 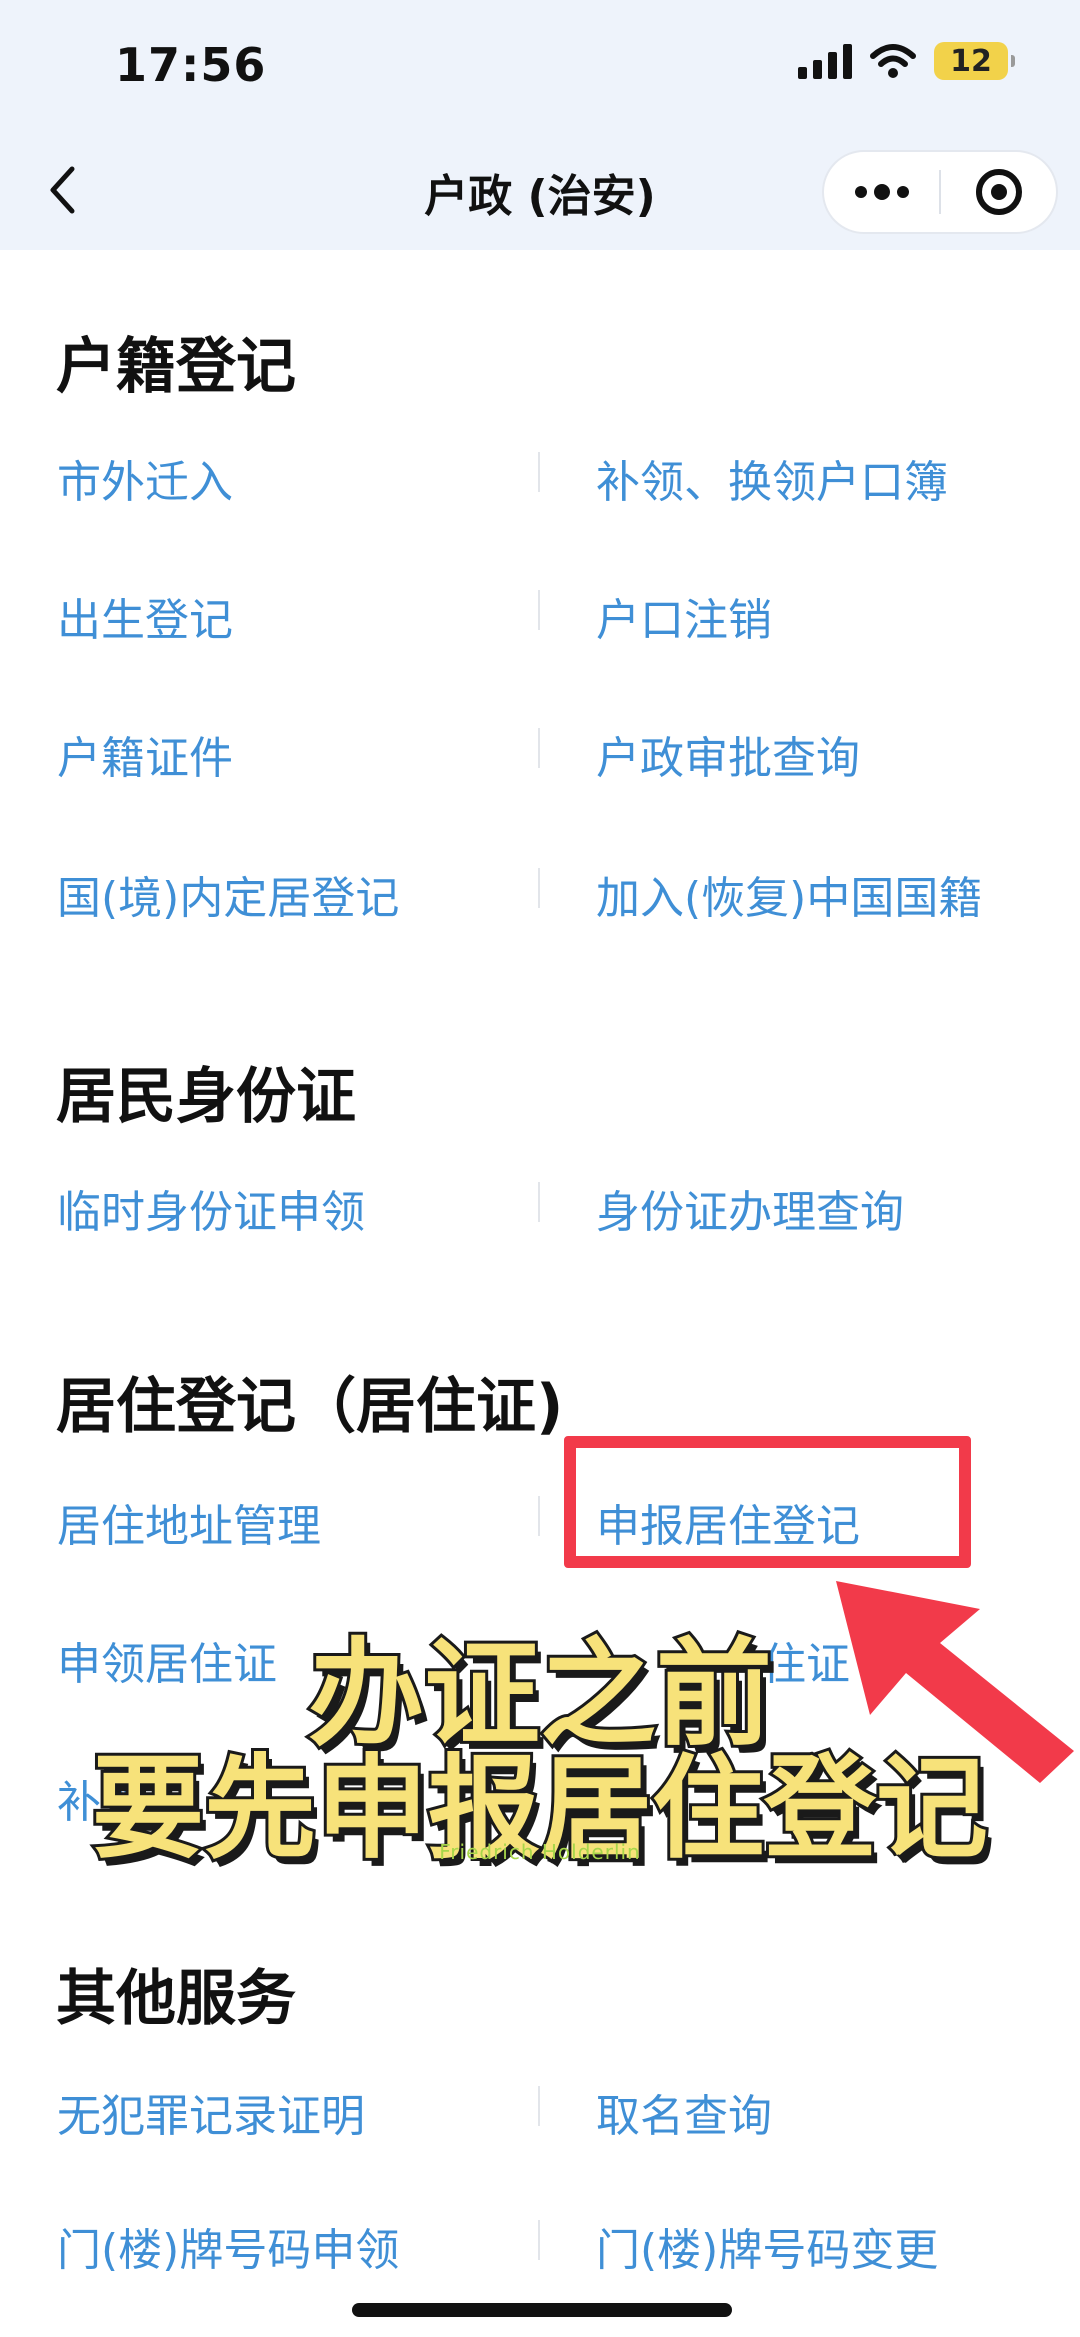 What do you see at coordinates (145, 478) in the screenshot?
I see `link-move-in: 市外迁入` at bounding box center [145, 478].